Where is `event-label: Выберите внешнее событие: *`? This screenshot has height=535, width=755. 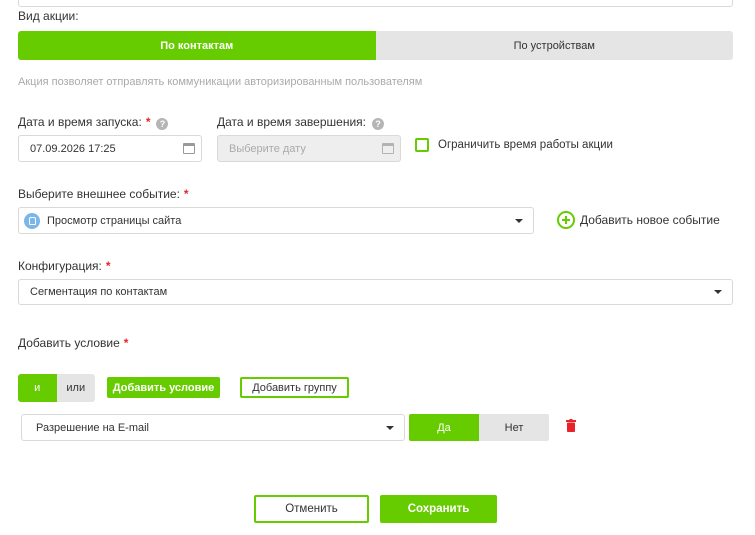 event-label: Выберите внешнее событие: * is located at coordinates (103, 194).